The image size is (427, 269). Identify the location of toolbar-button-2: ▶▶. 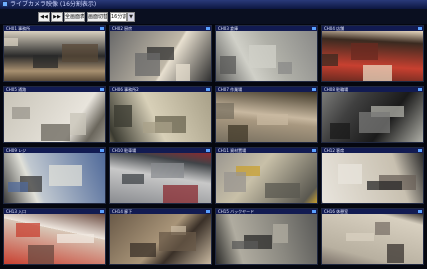
(57, 17).